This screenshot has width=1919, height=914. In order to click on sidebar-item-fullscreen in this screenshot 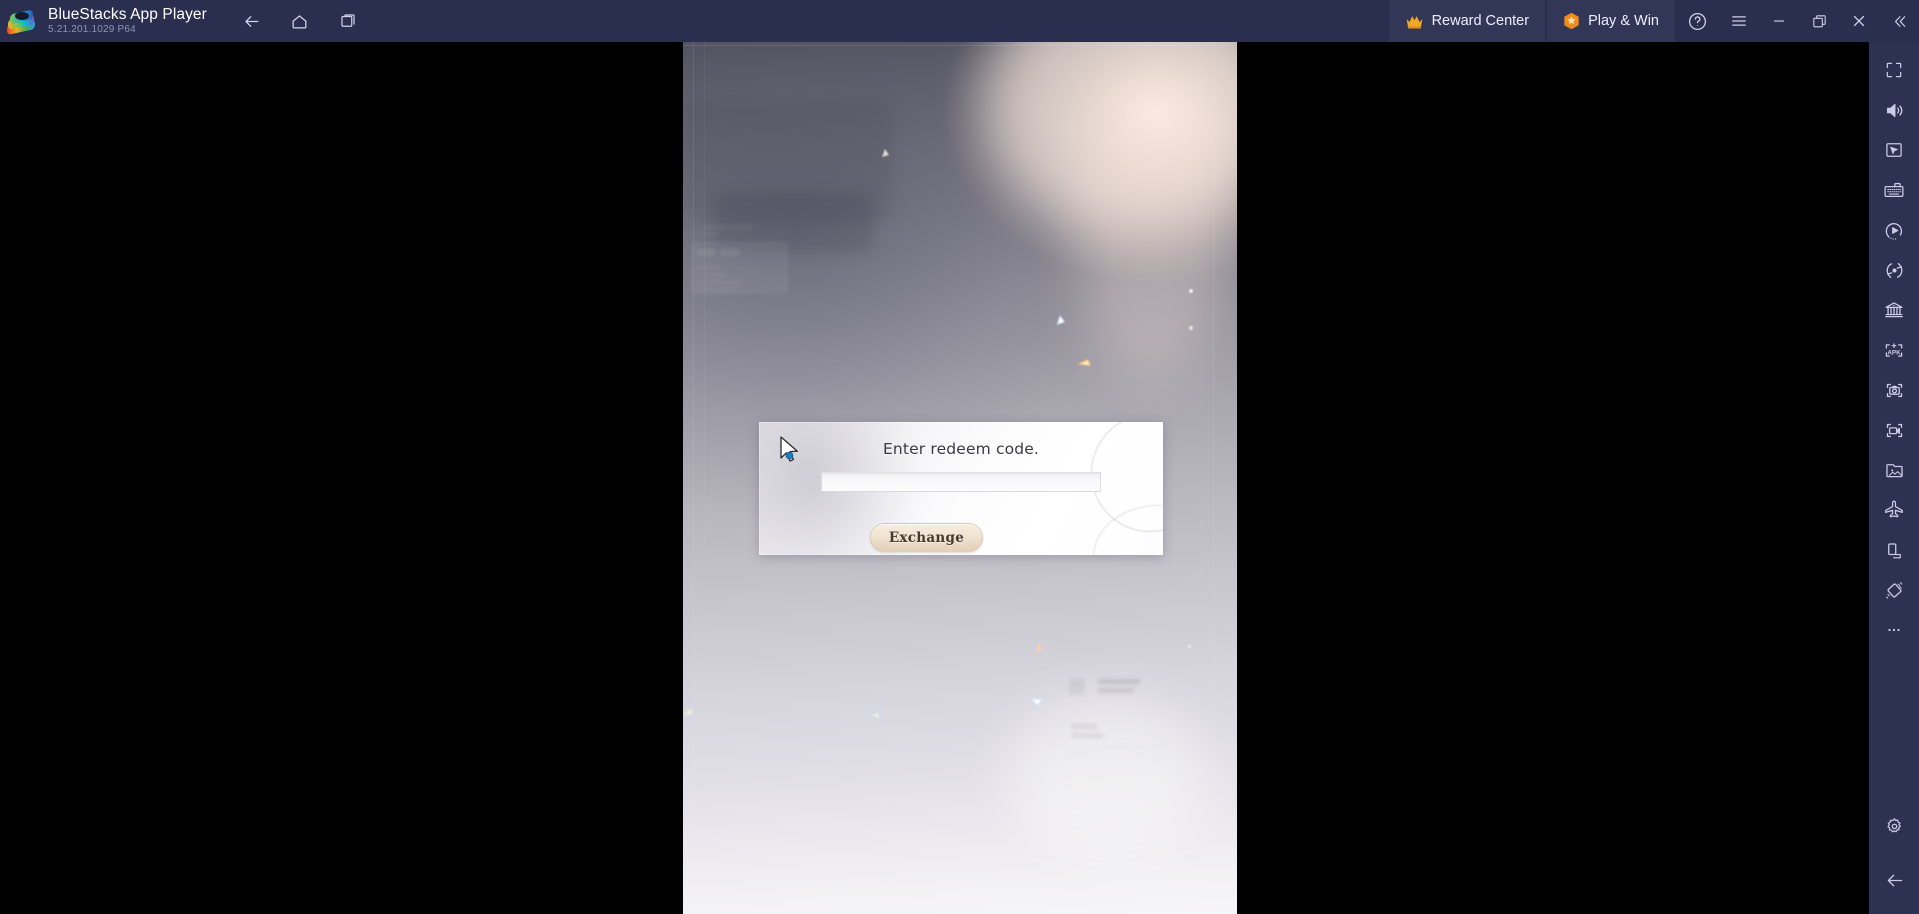, I will do `click(1894, 70)`.